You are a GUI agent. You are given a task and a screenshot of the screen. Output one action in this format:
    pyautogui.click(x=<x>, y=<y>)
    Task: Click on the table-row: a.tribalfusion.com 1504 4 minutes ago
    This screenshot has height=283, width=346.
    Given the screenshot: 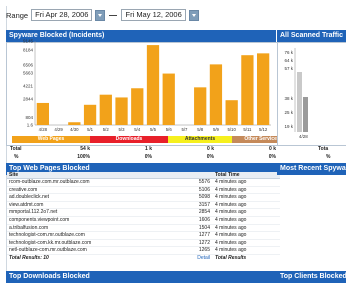 What is the action you would take?
    pyautogui.click(x=143, y=229)
    